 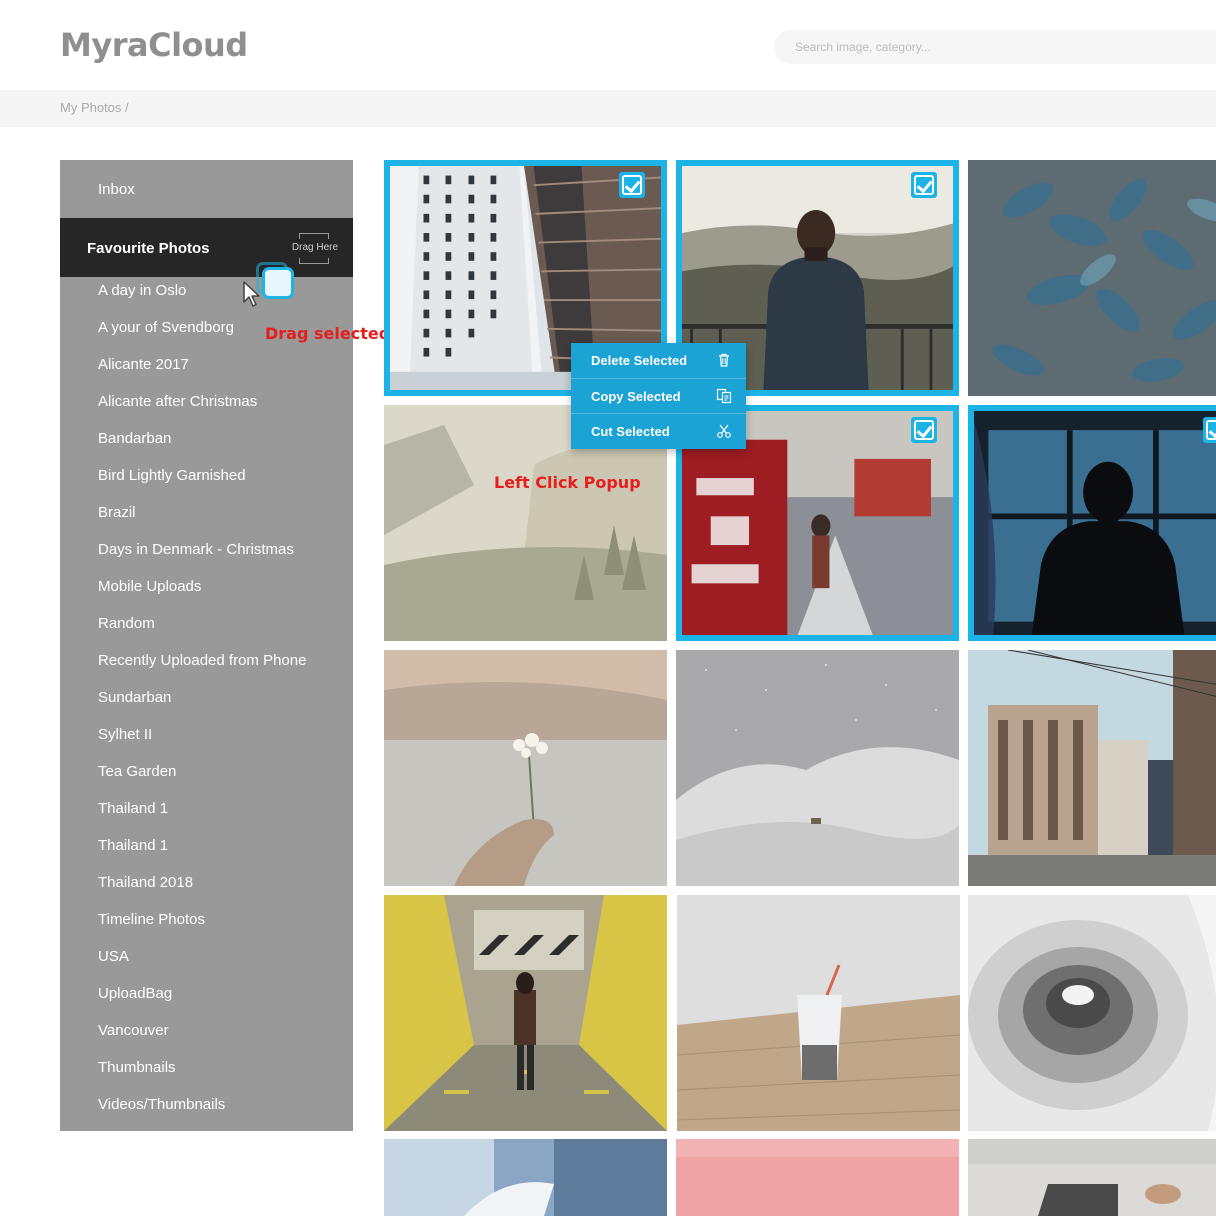 What do you see at coordinates (134, 697) in the screenshot?
I see `sidebar-item-album: Sundarban` at bounding box center [134, 697].